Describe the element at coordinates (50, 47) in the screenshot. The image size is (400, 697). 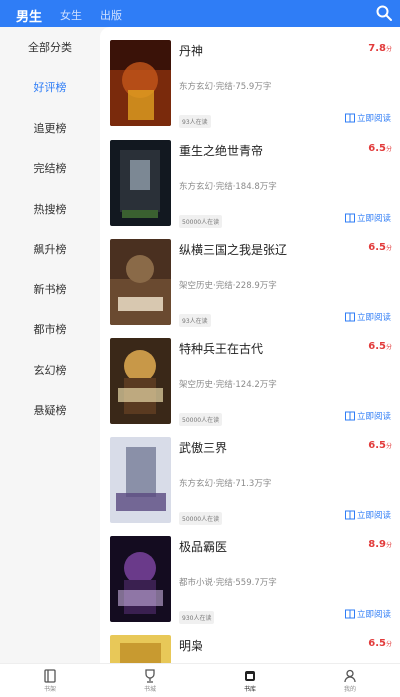
I see `sidebar-item-all: 全部分类` at that location.